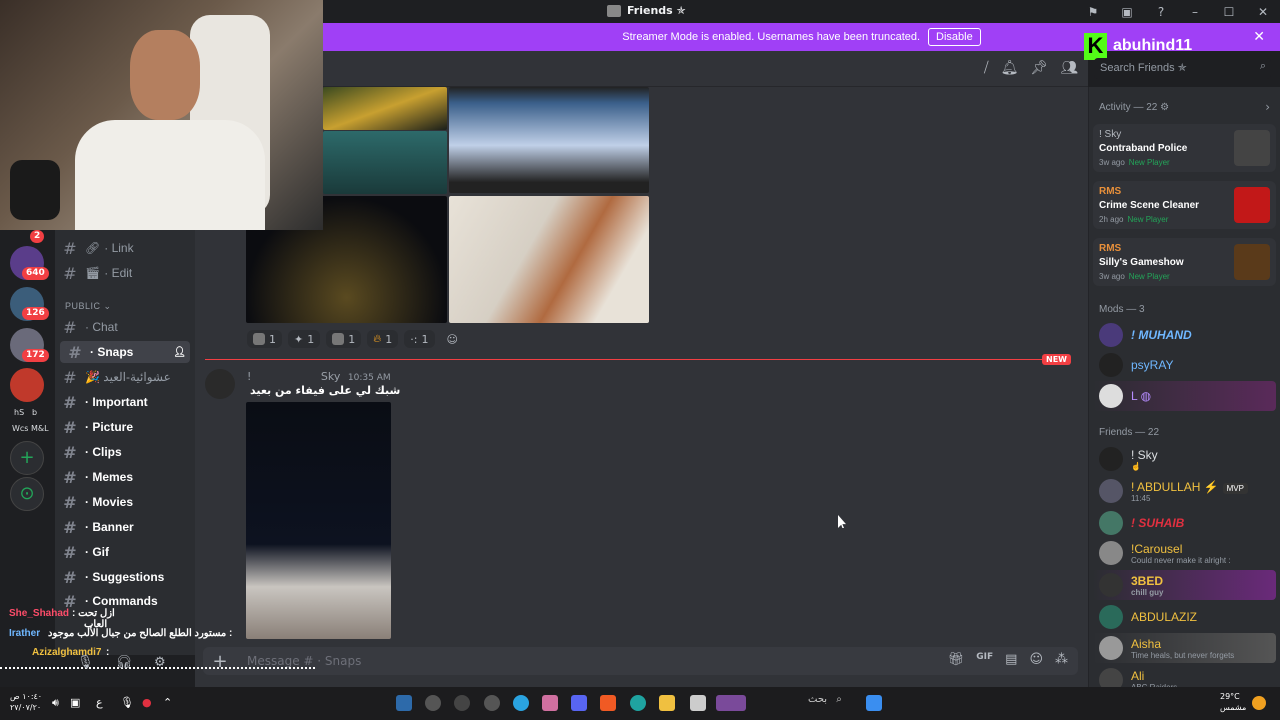  Describe the element at coordinates (121, 248) in the screenshot. I see `channel-link: # 🔗︎ · Link` at that location.